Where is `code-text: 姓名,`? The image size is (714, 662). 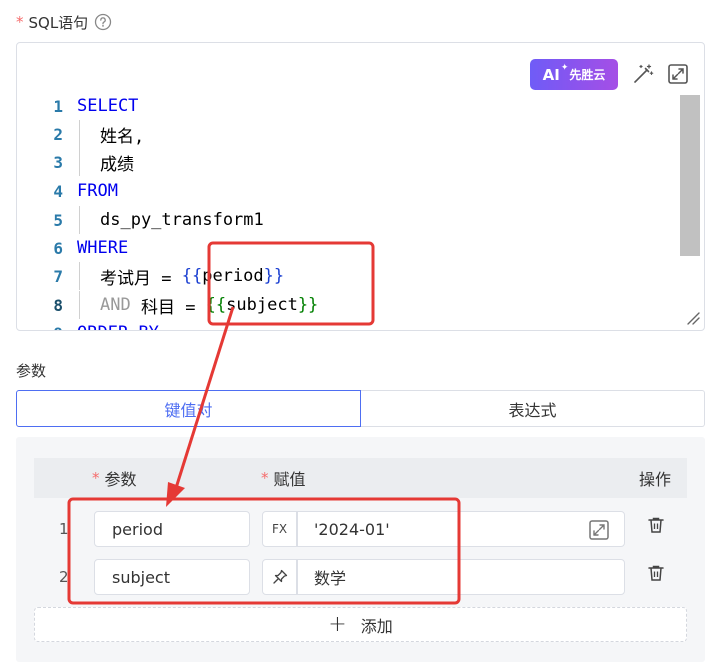
code-text: 姓名, is located at coordinates (122, 136).